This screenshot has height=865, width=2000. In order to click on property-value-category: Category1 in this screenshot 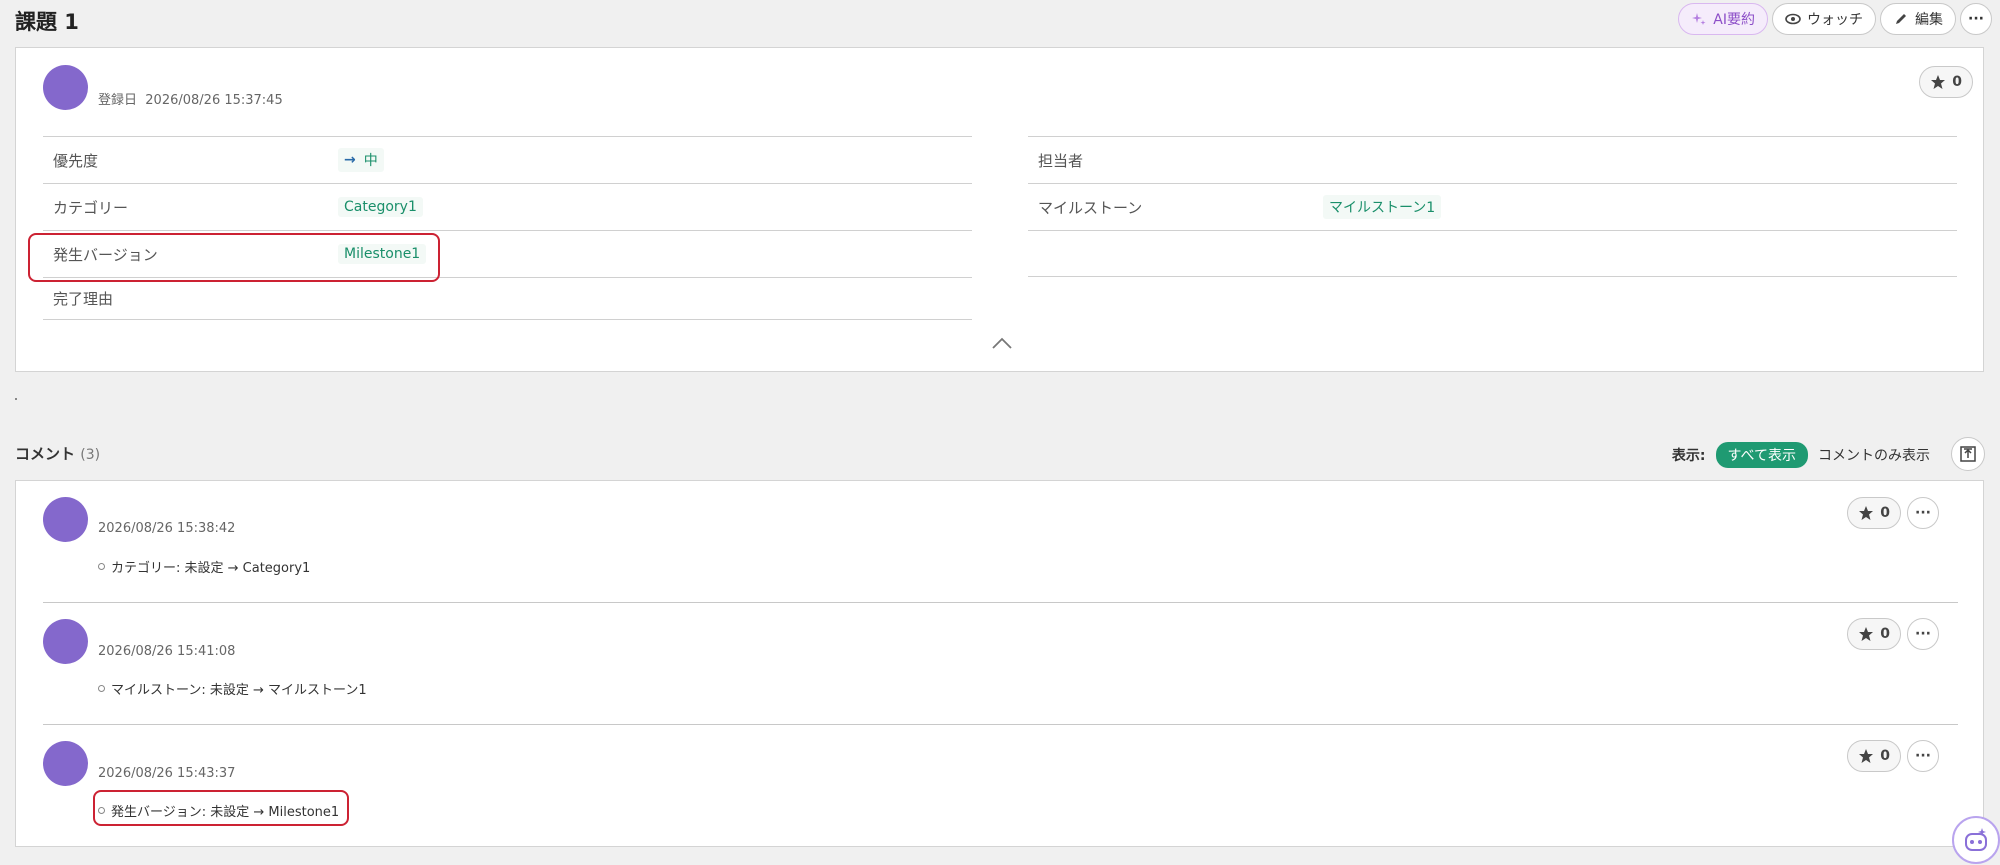, I will do `click(380, 207)`.